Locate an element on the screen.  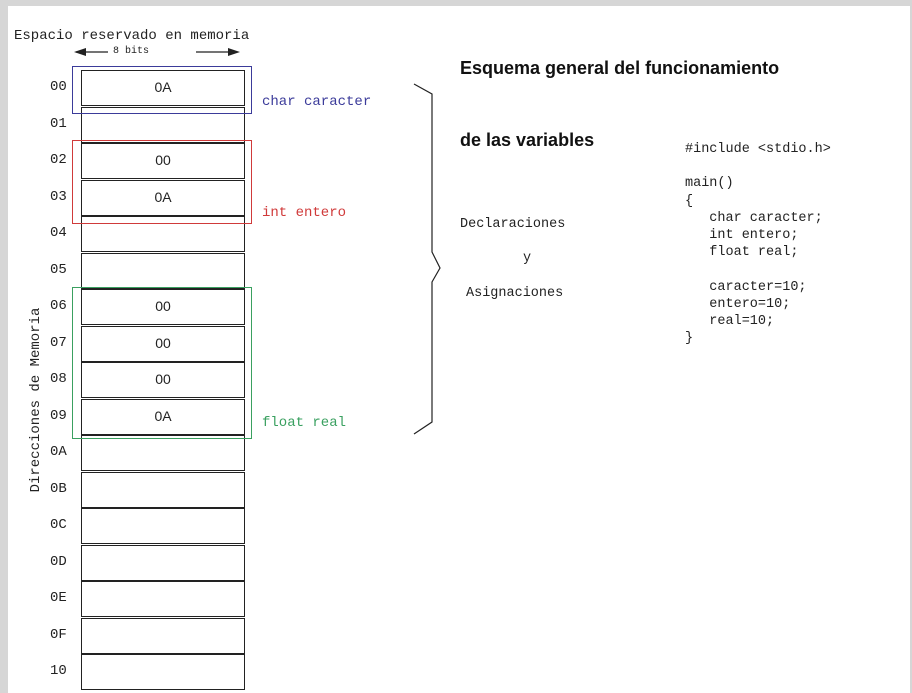
memory-address: 0C is located at coordinates (58, 525).